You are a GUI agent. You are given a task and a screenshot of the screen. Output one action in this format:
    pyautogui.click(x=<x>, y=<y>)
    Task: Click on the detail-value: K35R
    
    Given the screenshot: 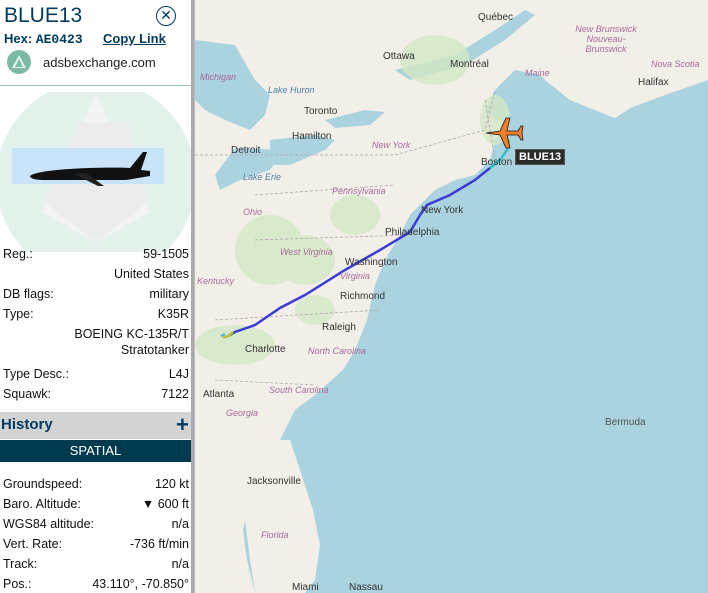 What is the action you would take?
    pyautogui.click(x=173, y=314)
    